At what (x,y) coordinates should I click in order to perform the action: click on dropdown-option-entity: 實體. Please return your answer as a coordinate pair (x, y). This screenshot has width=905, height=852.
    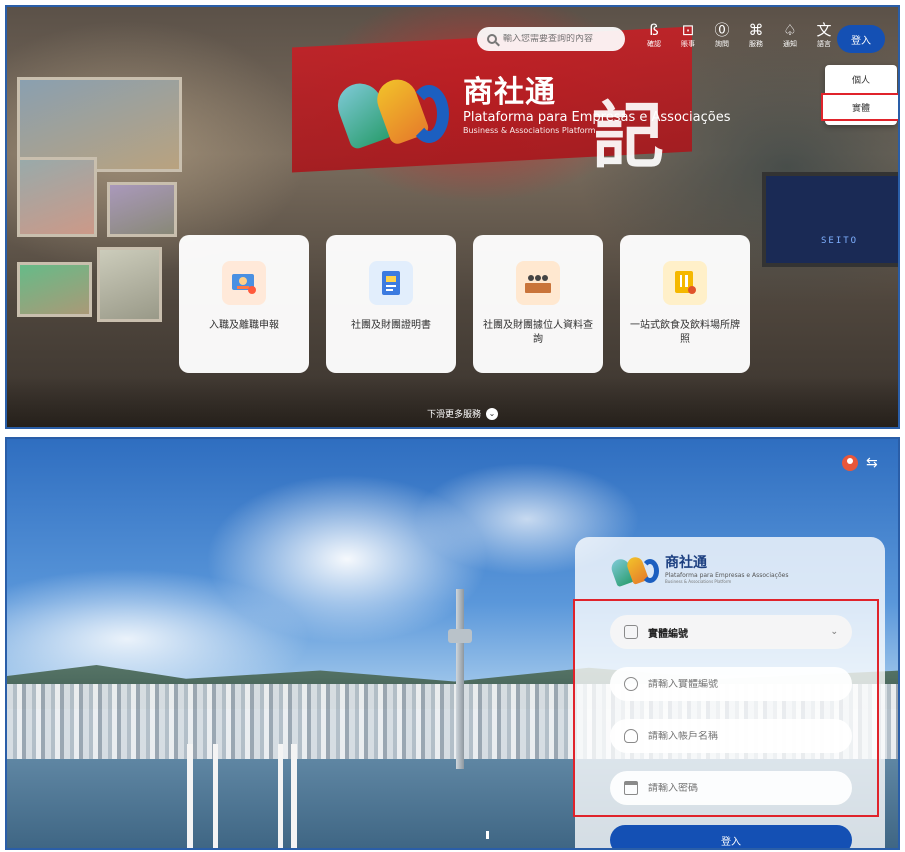
    Looking at the image, I should click on (859, 107).